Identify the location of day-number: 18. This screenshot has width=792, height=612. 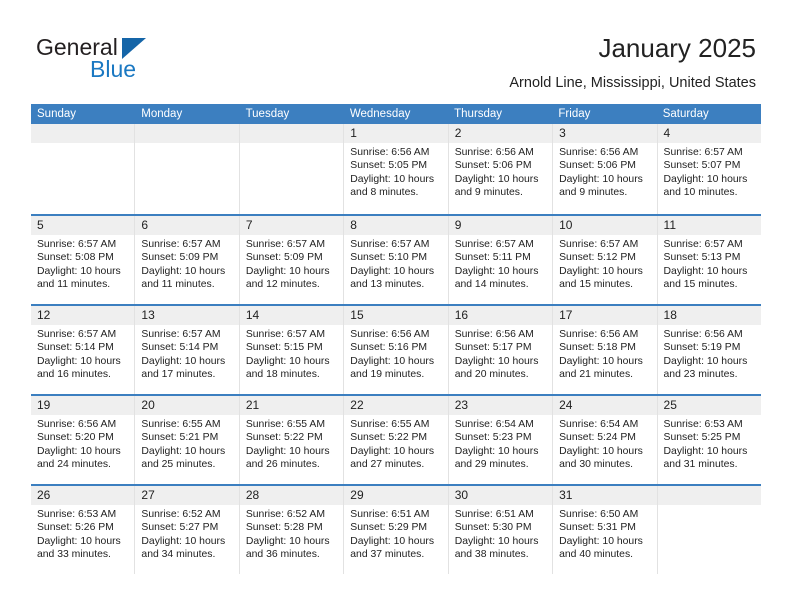
(670, 315).